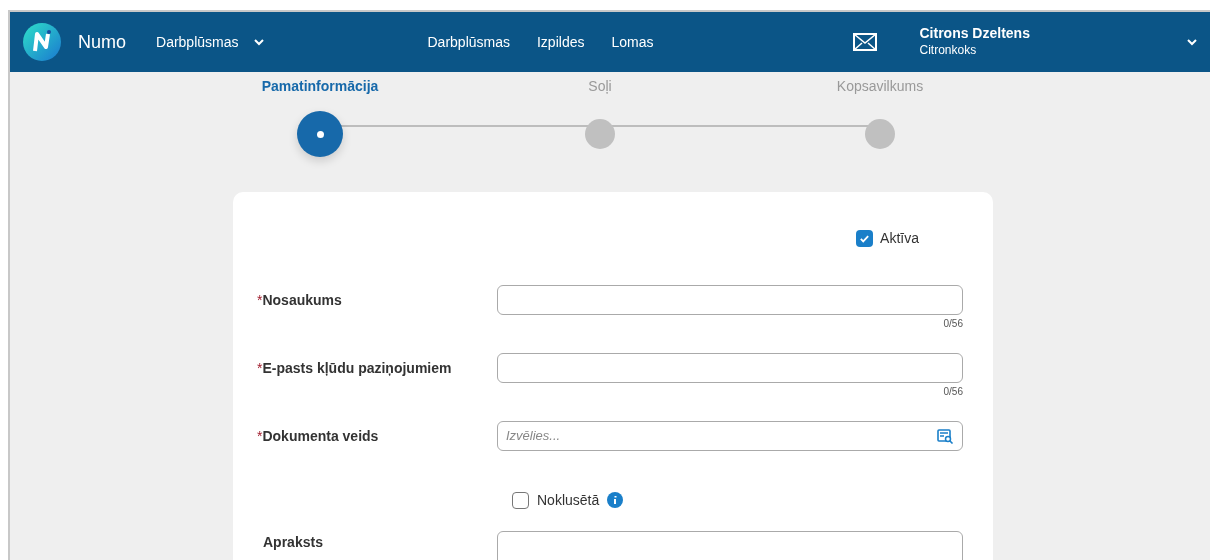  What do you see at coordinates (320, 86) in the screenshot?
I see `step-label: Pamatinformācija` at bounding box center [320, 86].